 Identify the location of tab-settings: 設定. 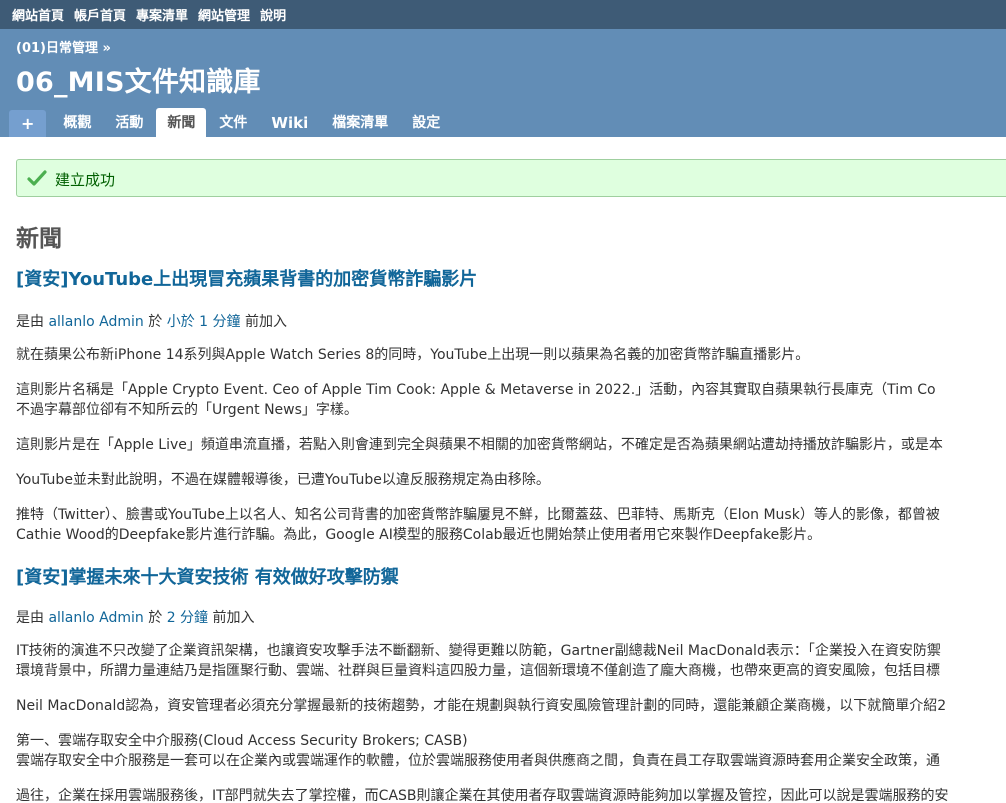
(426, 123).